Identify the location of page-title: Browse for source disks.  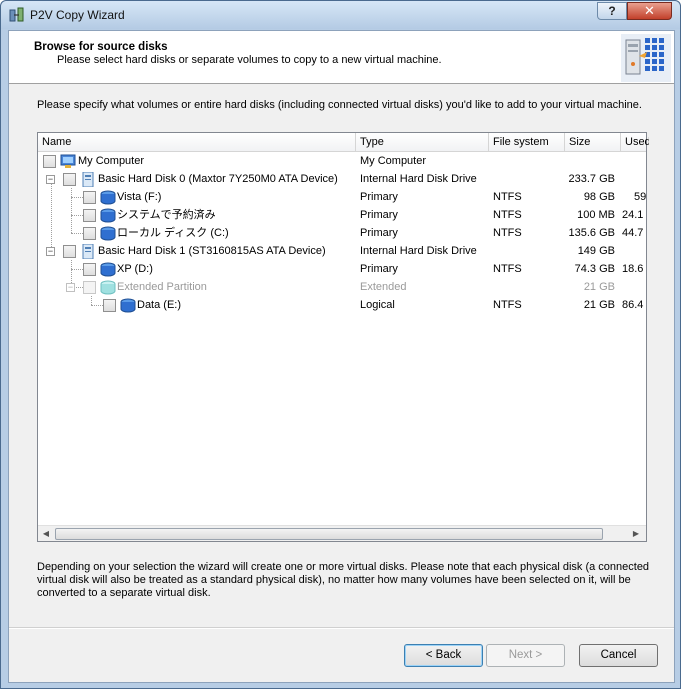
(101, 47).